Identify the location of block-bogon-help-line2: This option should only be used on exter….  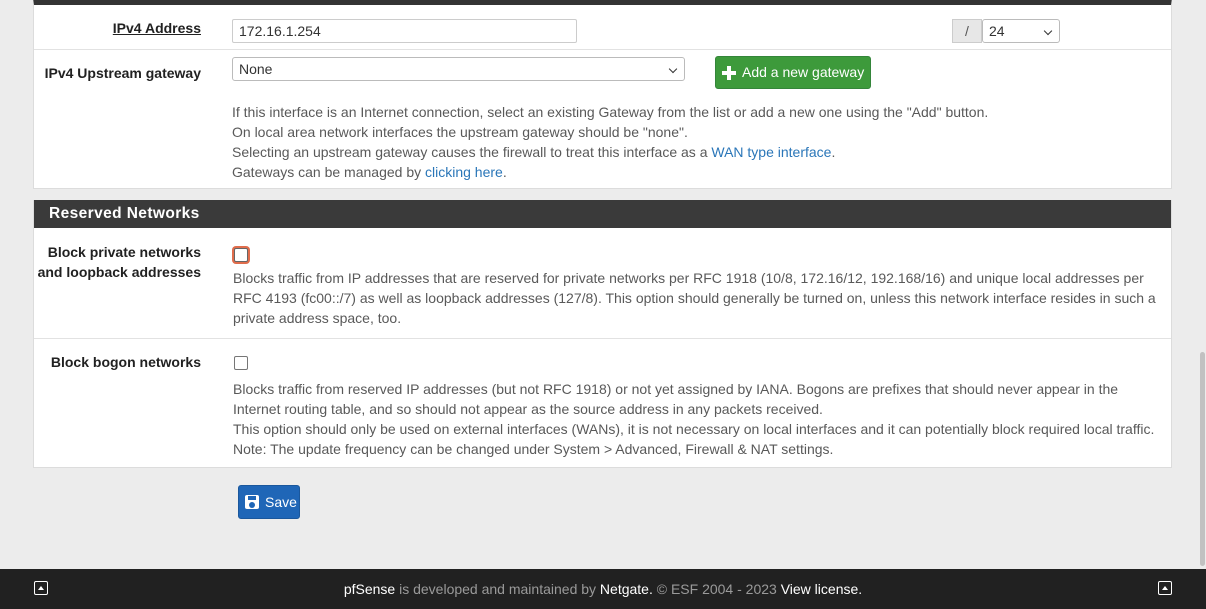
(694, 429).